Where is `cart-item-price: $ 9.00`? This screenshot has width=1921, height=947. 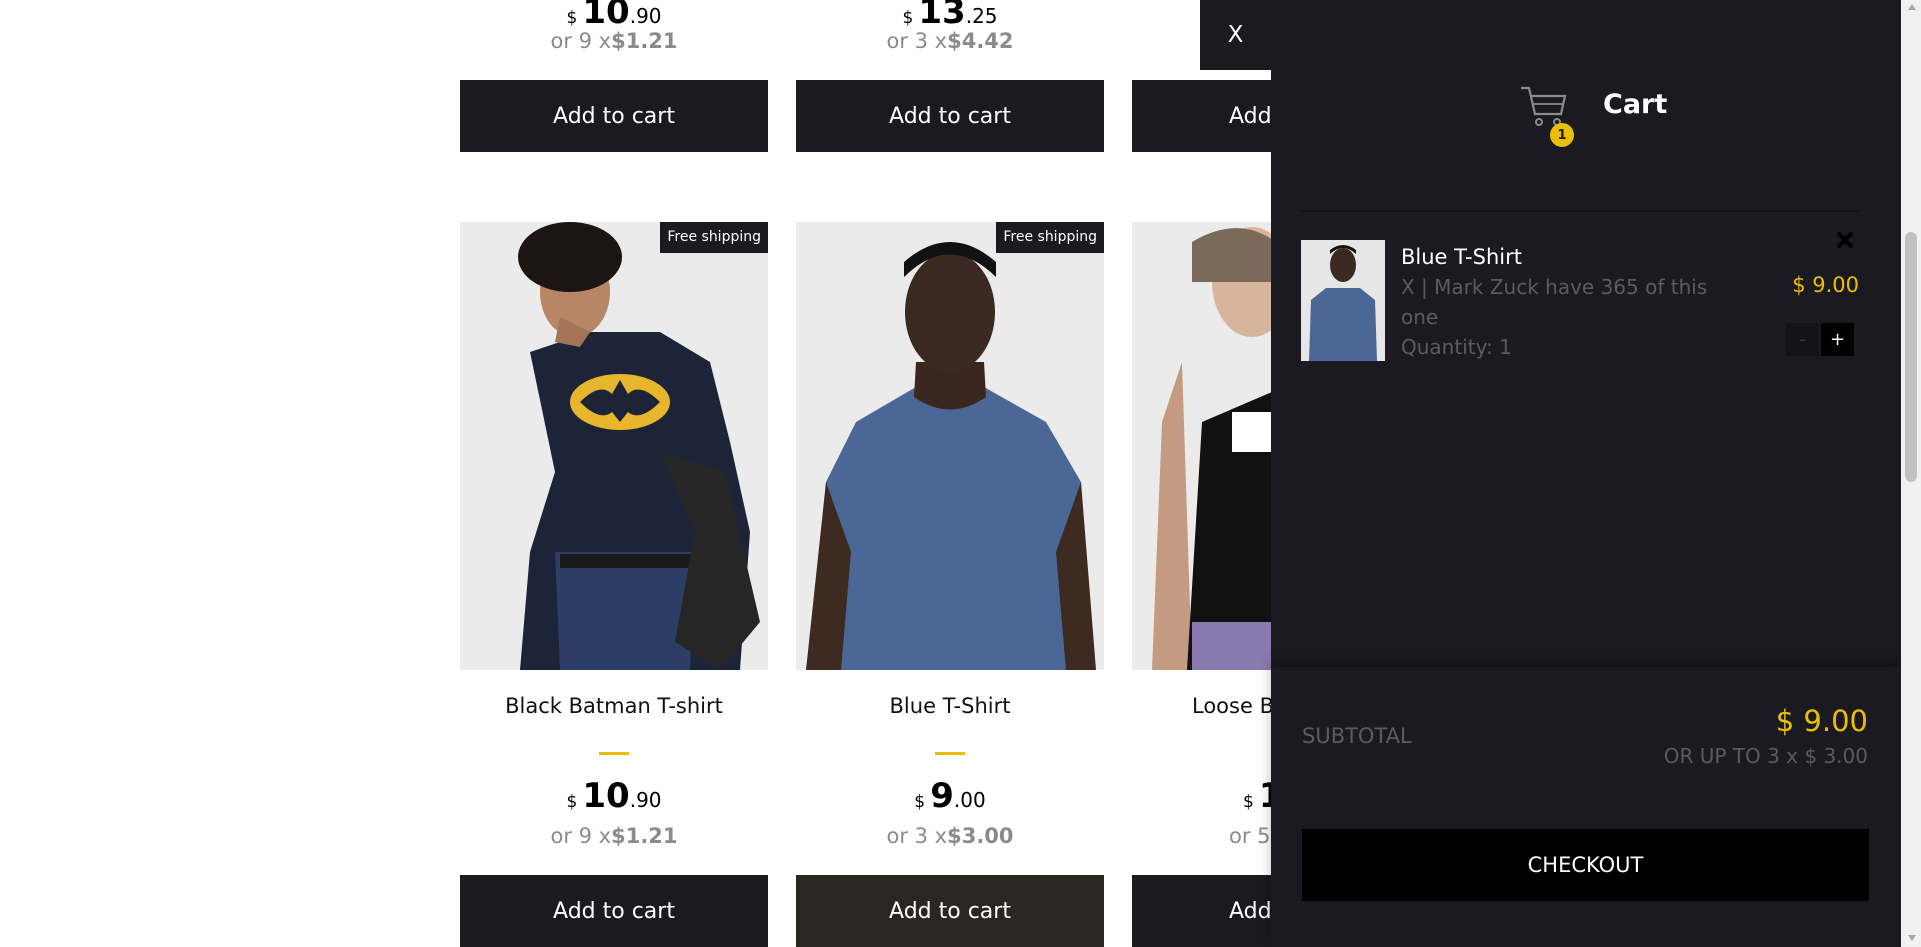
cart-item-price: $ 9.00 is located at coordinates (1825, 285).